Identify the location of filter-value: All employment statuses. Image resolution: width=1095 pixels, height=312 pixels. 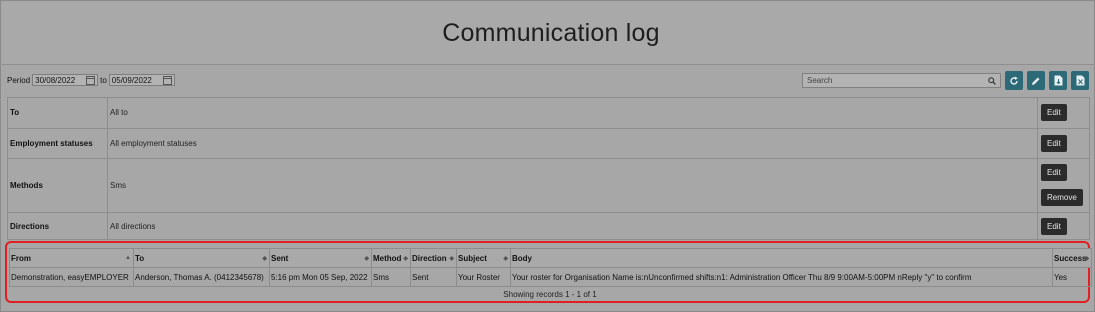
(153, 143).